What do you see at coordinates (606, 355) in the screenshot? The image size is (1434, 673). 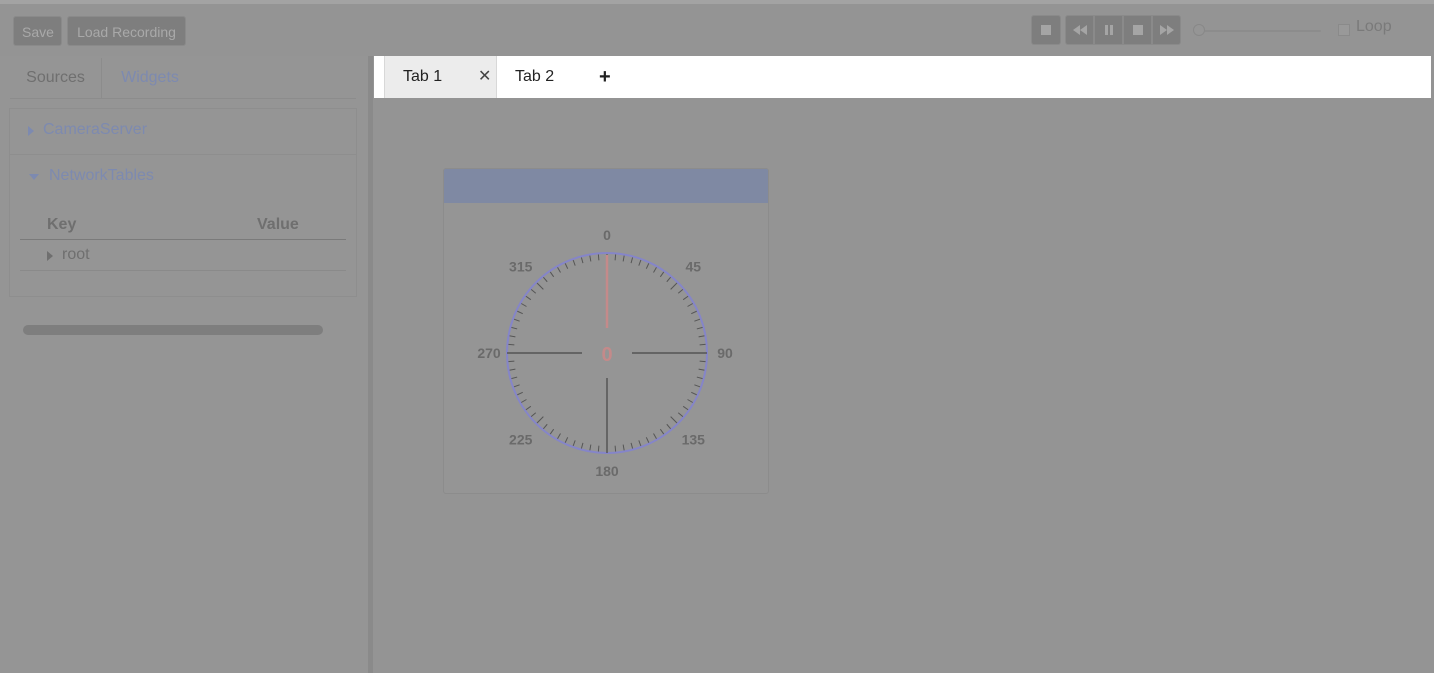 I see `gyro-value: 0` at bounding box center [606, 355].